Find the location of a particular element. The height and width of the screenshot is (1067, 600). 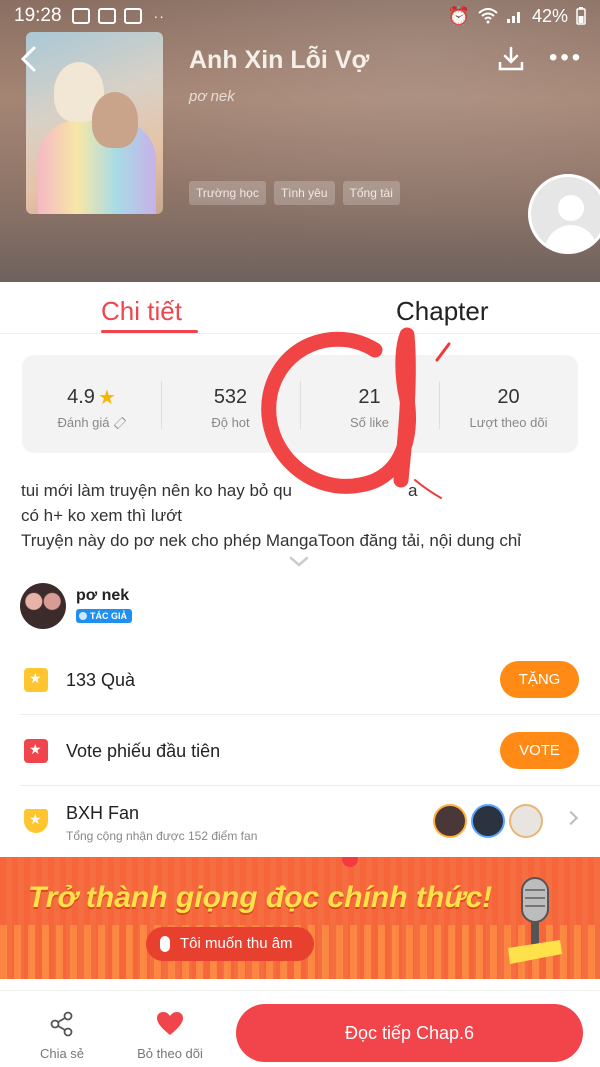

continue-reading-button: Đọc tiếp Chap.6 is located at coordinates (409, 1033).